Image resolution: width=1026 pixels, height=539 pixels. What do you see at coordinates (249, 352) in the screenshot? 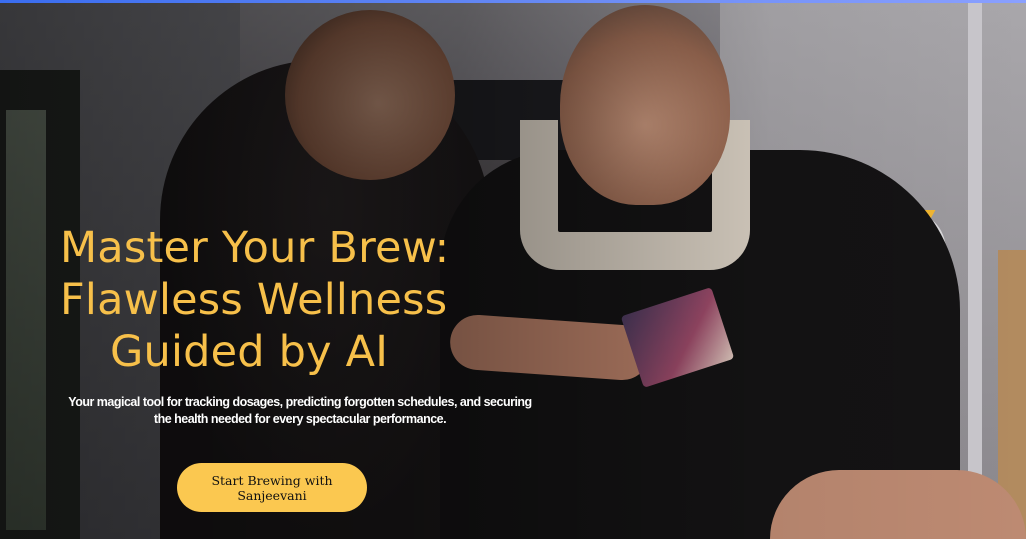
I see `headline-line-3: Guided by AI` at bounding box center [249, 352].